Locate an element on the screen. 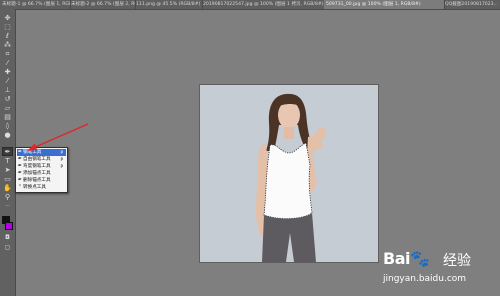 The image size is (500, 296). watermark-label: 经验 is located at coordinates (457, 261).